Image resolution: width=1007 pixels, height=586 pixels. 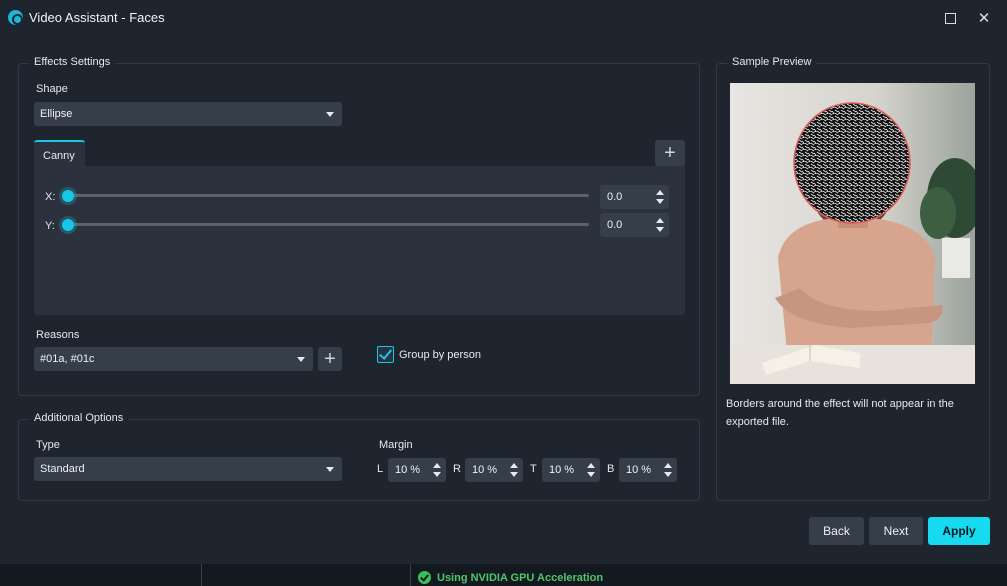 What do you see at coordinates (503, 18) in the screenshot?
I see `title-bar: Video Assistant - Faces ✕` at bounding box center [503, 18].